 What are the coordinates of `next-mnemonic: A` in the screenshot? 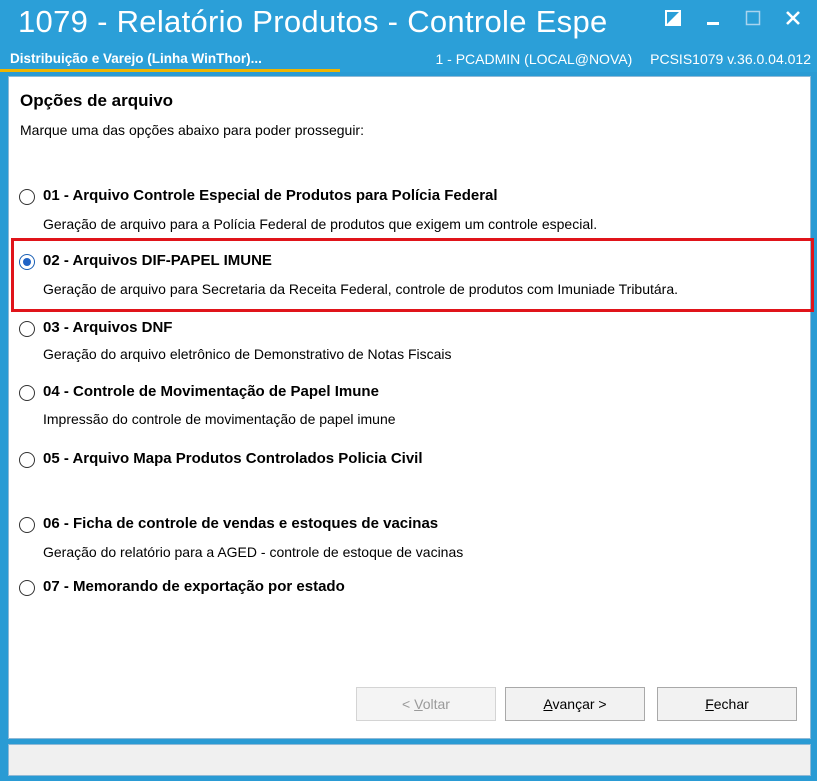 It's located at (548, 704).